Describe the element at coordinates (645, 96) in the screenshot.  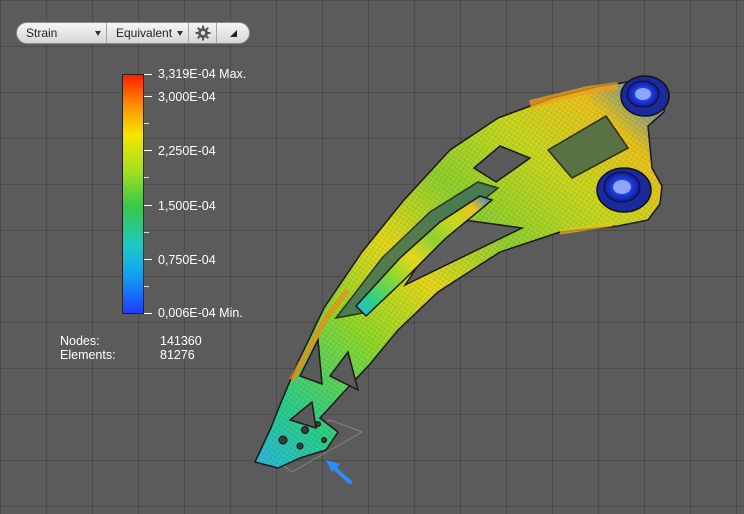
I see `bushing-upper` at that location.